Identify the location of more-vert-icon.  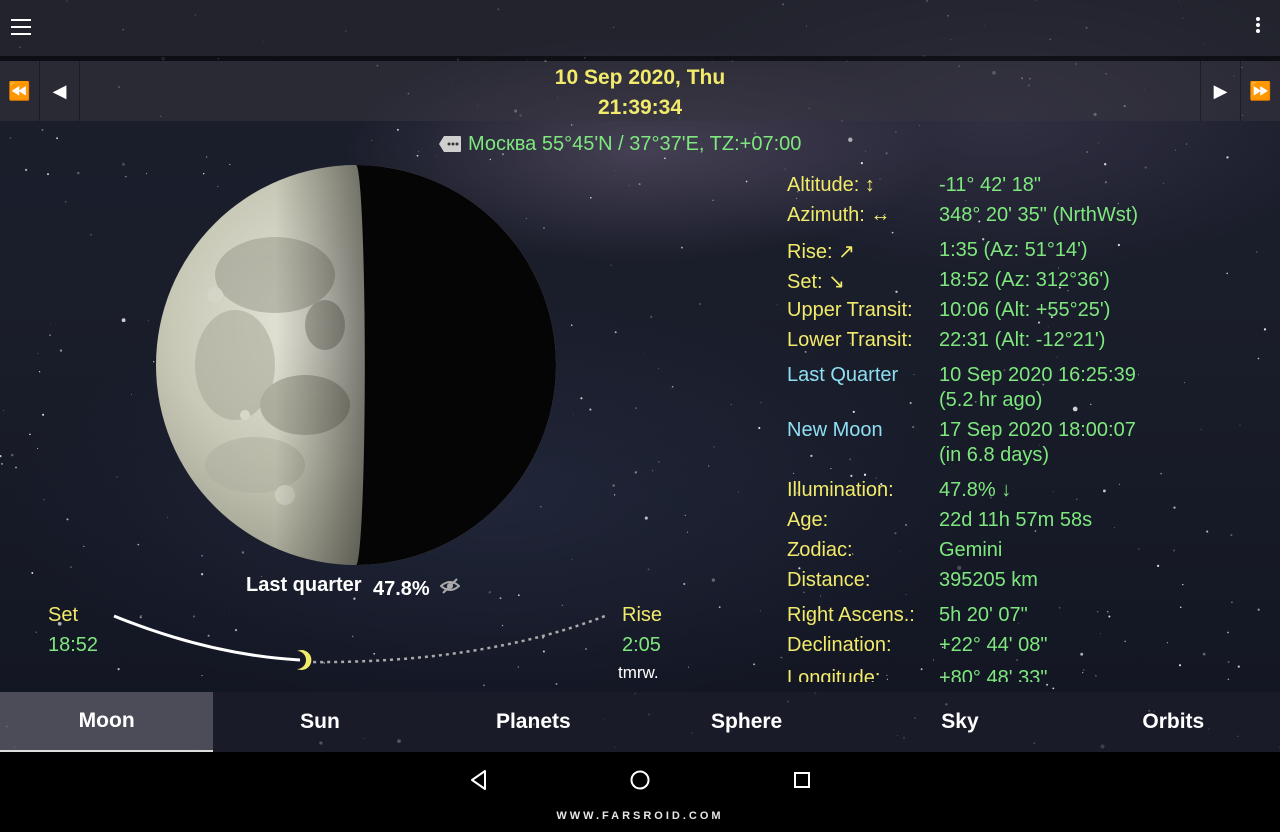
(1258, 28).